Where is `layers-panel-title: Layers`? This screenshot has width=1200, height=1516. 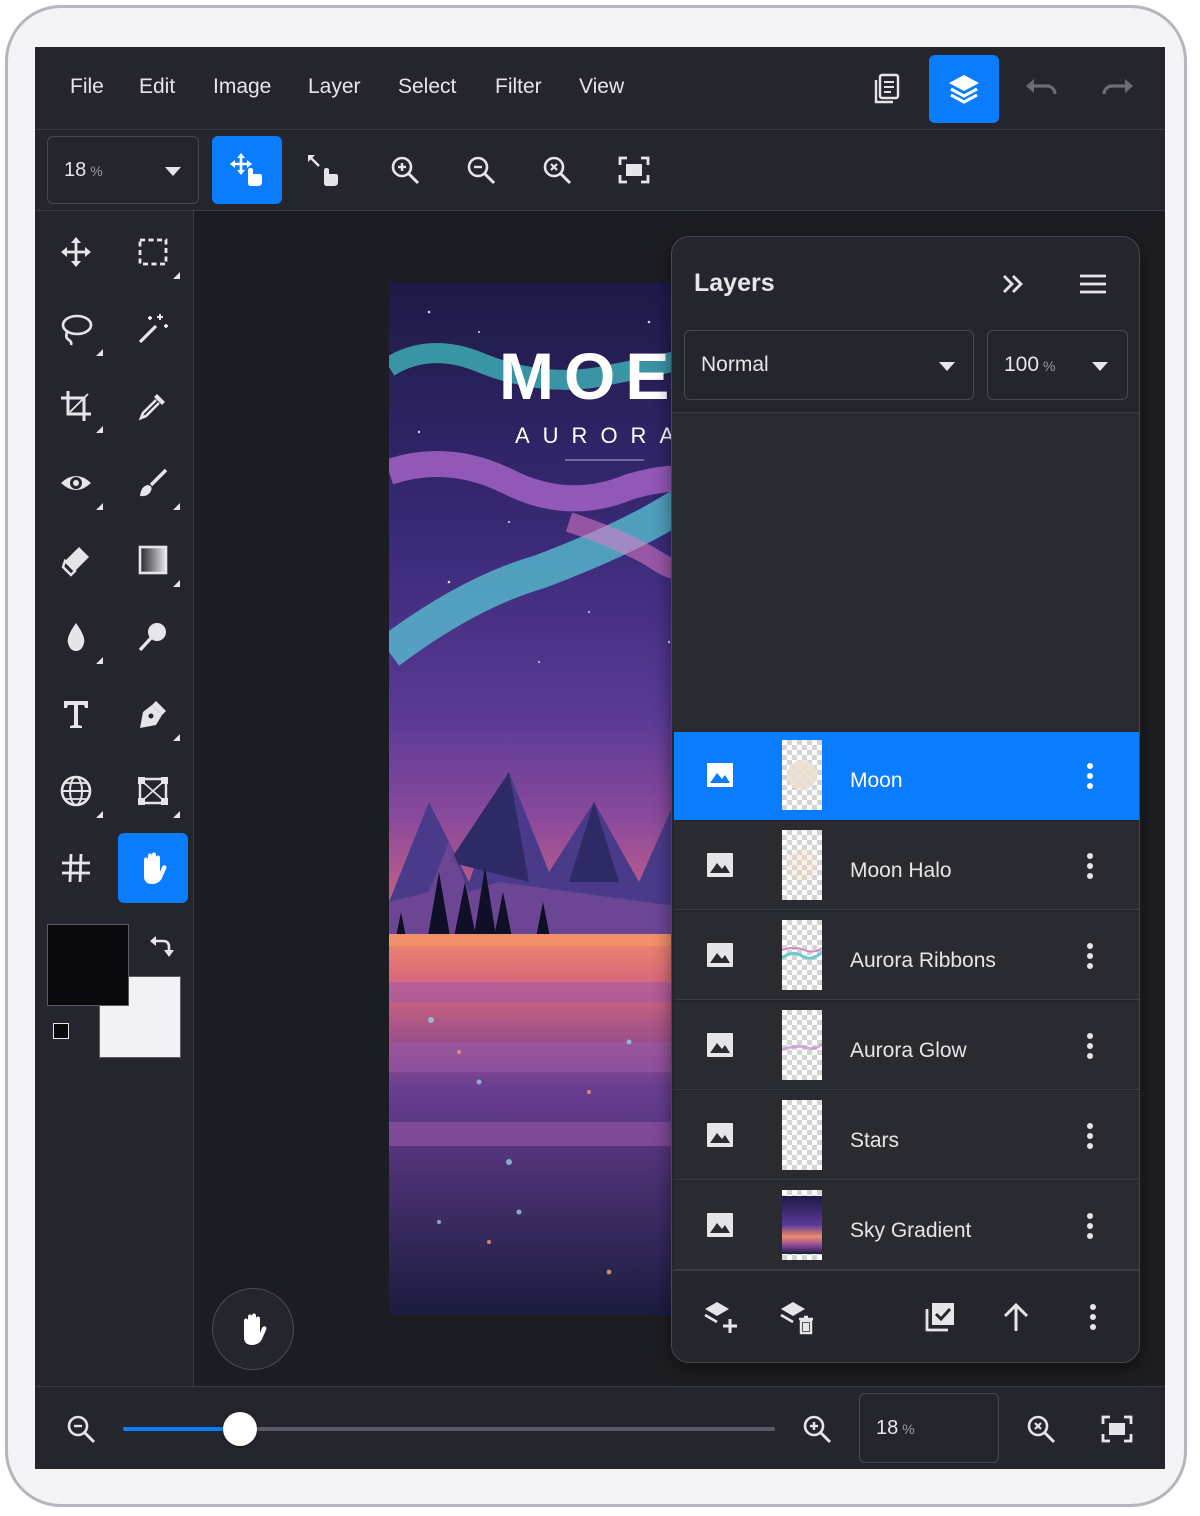 layers-panel-title: Layers is located at coordinates (734, 283).